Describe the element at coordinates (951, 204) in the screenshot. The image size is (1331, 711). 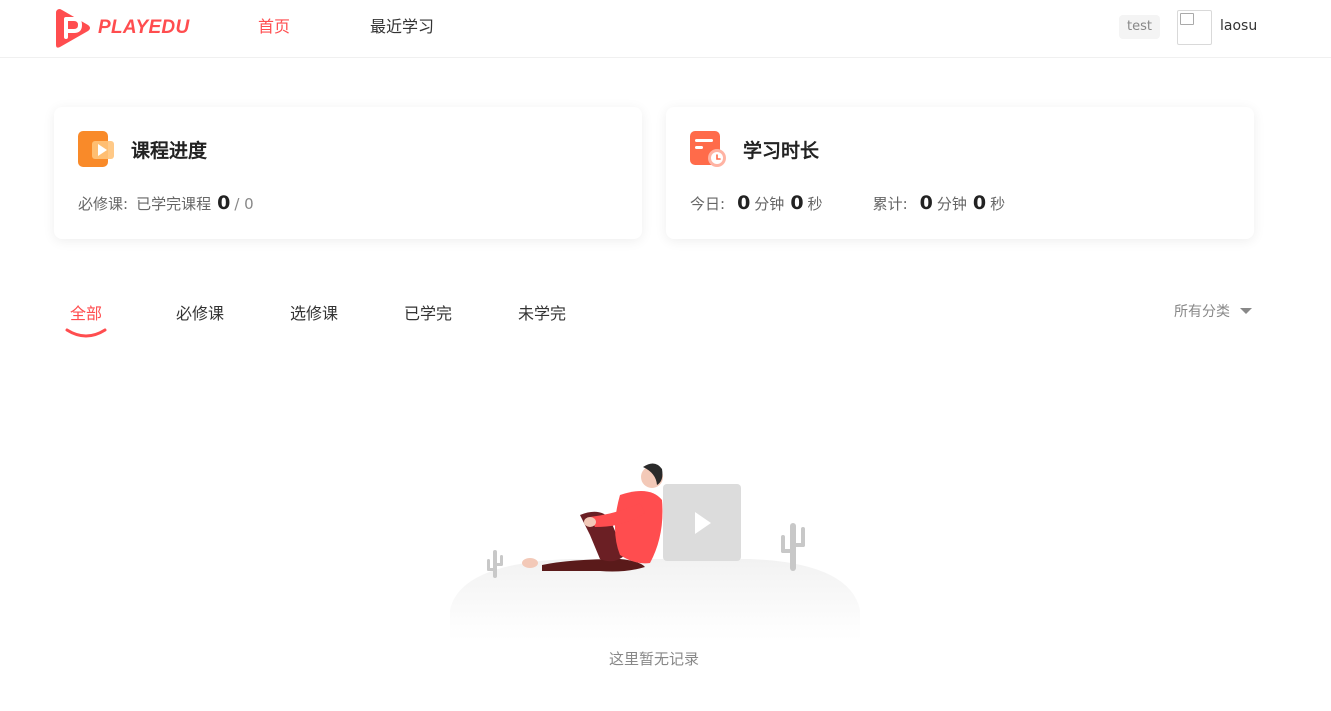
I see `total-minute-unit: 分钟` at that location.